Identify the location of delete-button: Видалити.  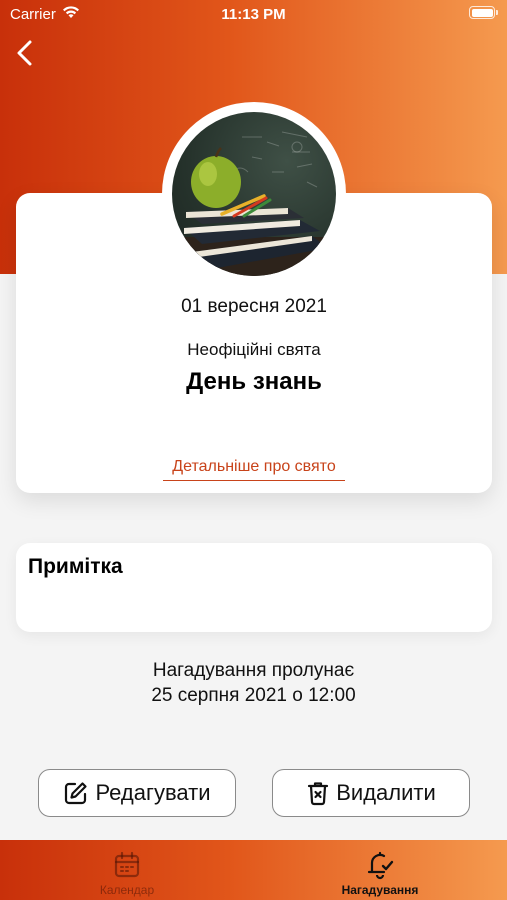
(371, 793).